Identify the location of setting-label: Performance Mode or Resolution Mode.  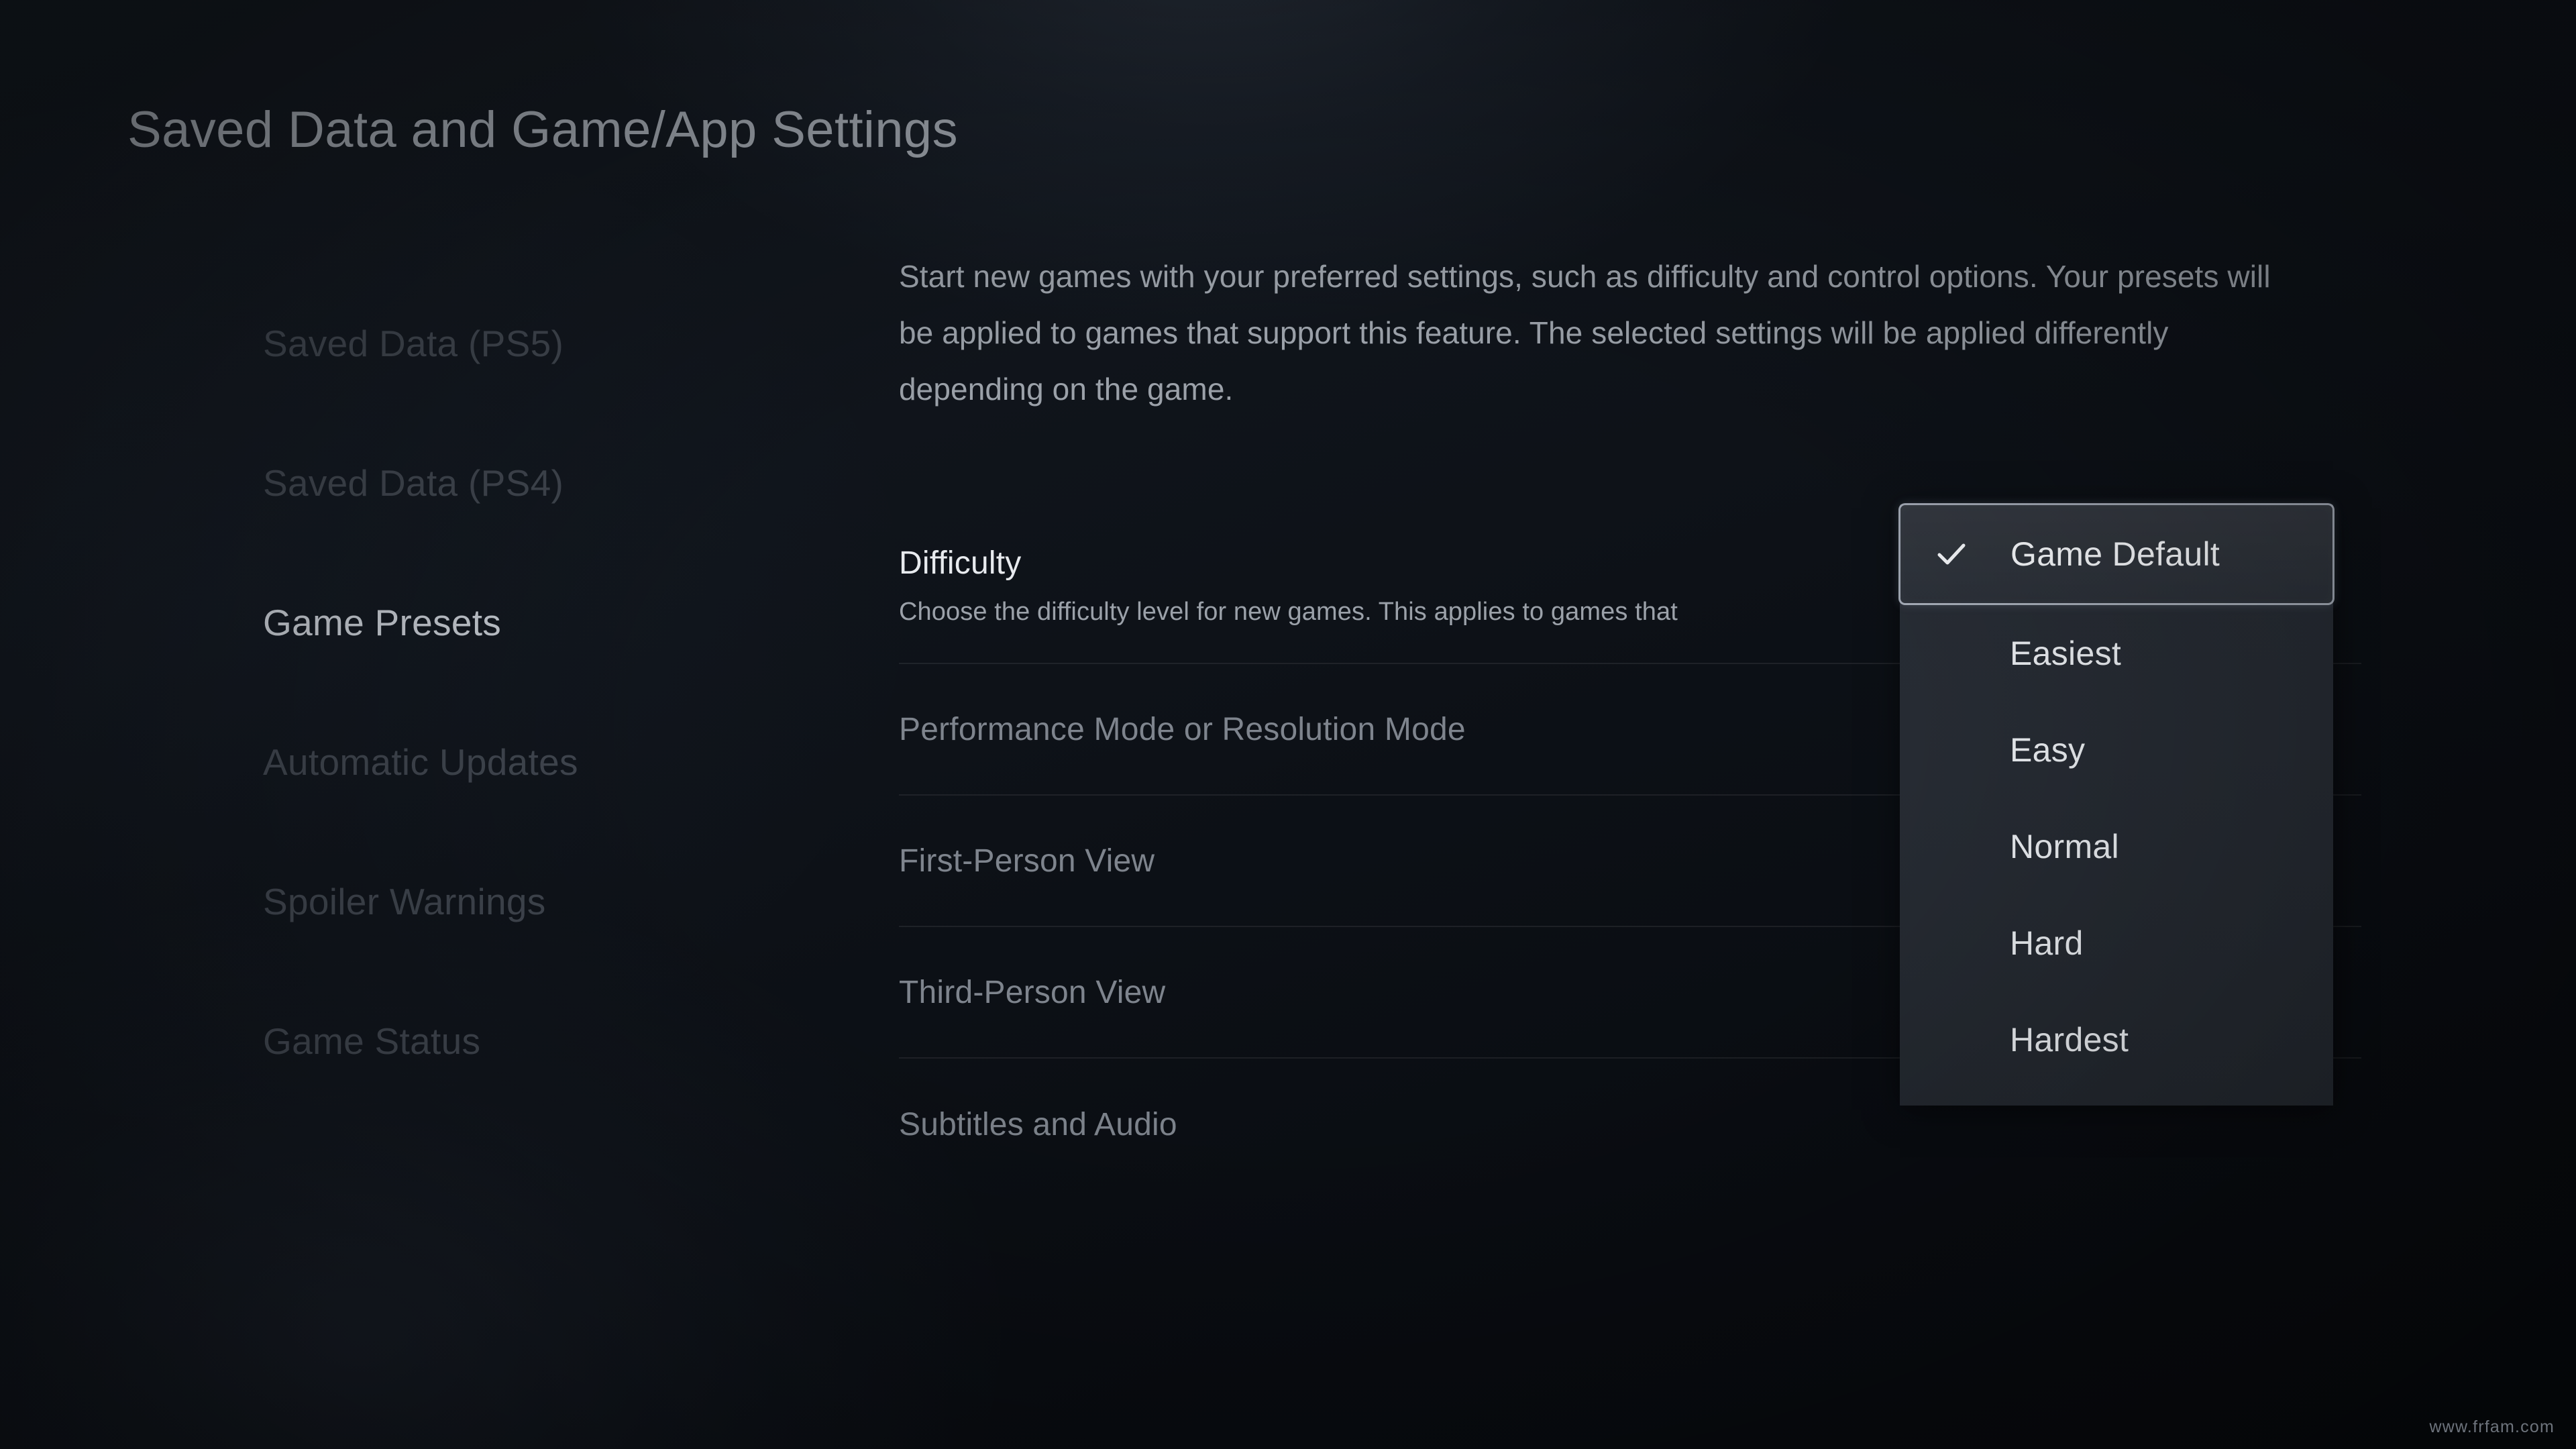
(1182, 729).